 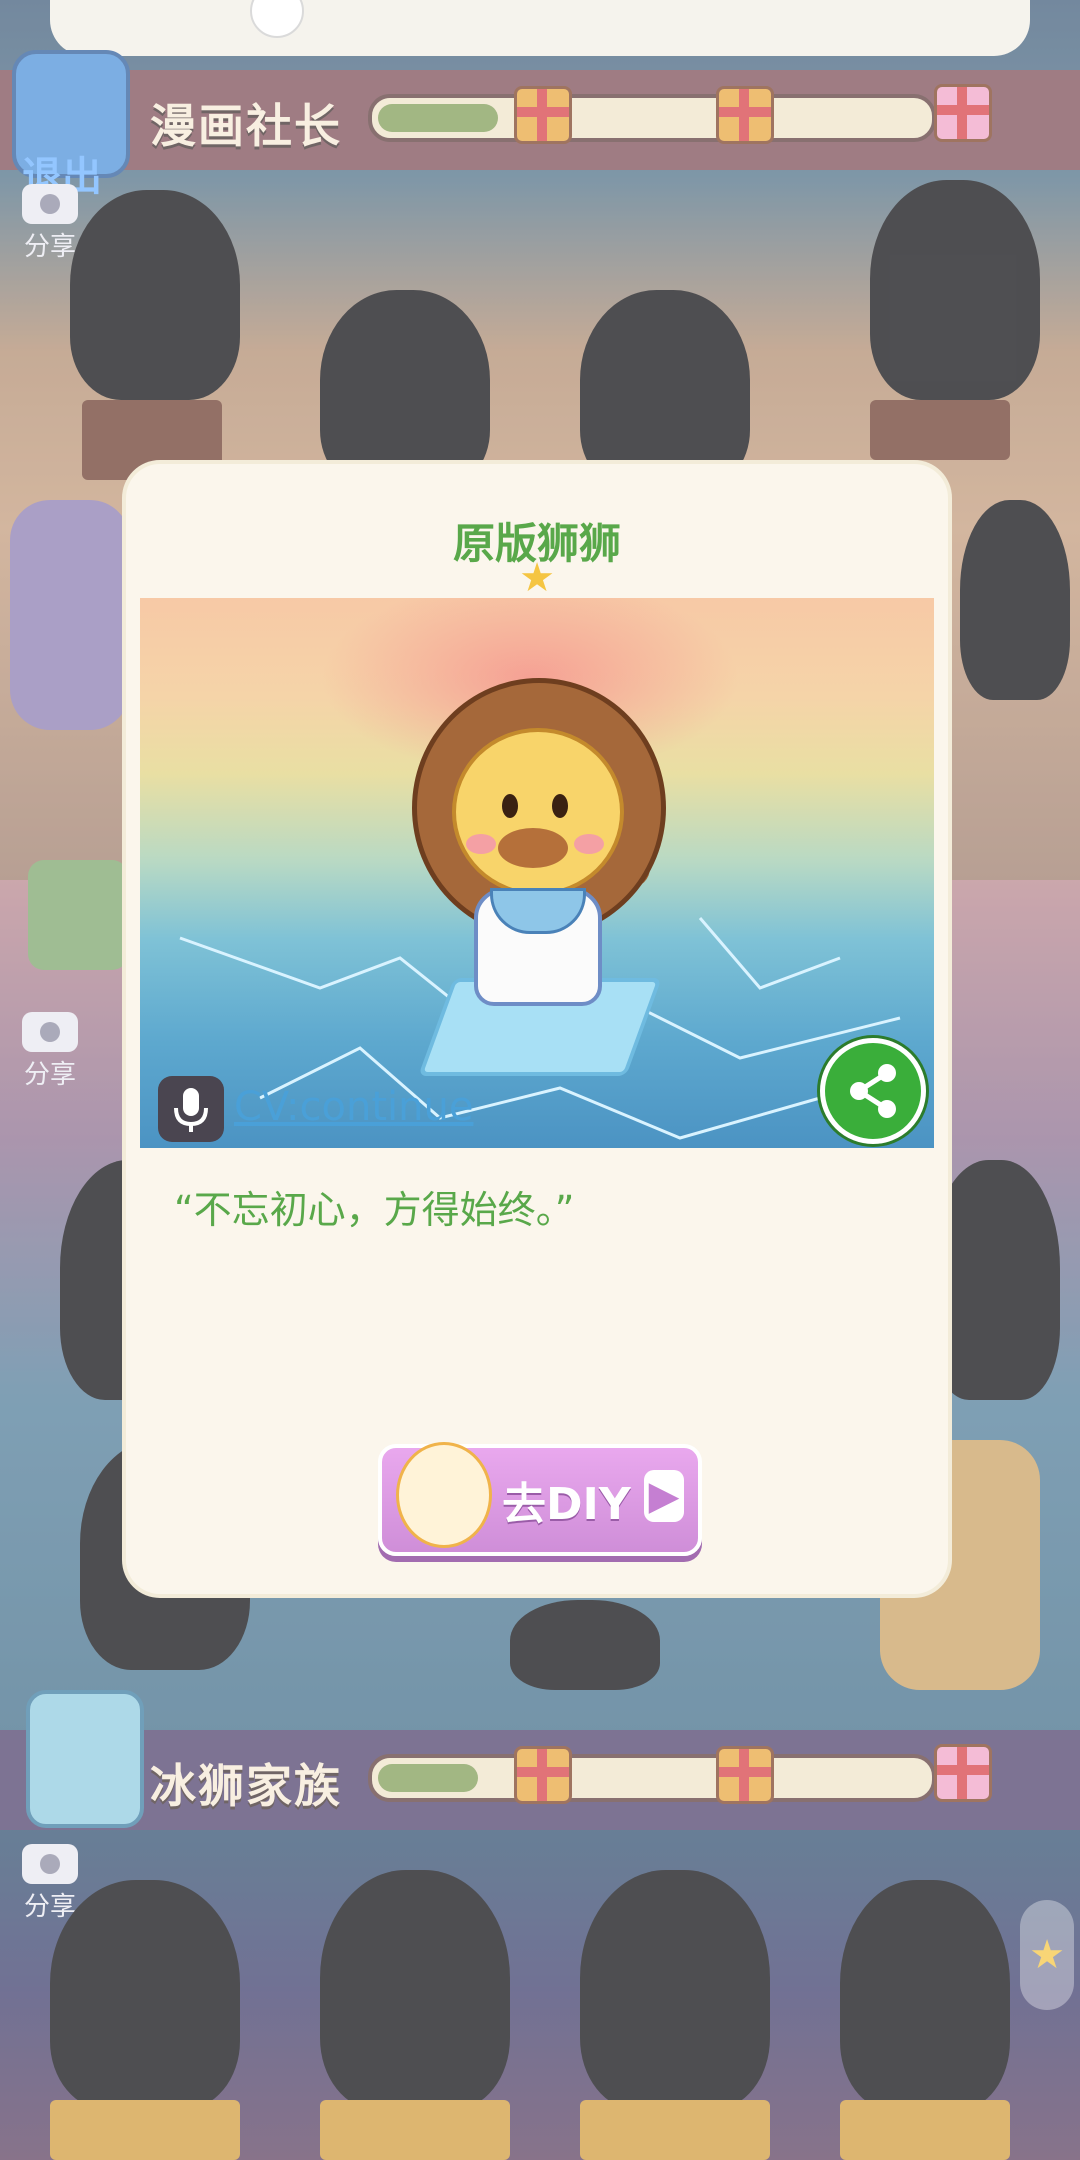 What do you see at coordinates (537, 578) in the screenshot?
I see `star-icon: ★` at bounding box center [537, 578].